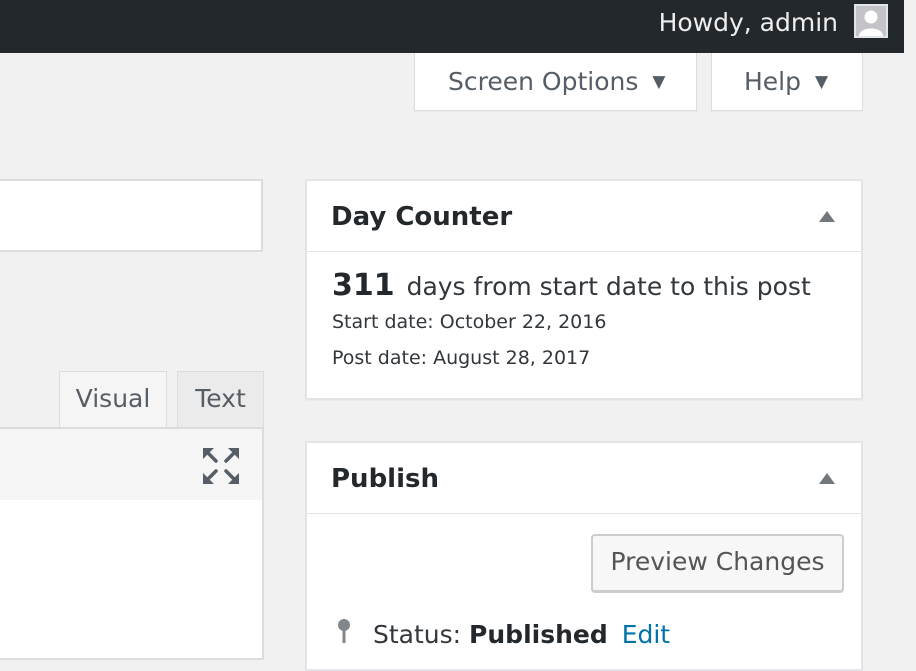 The width and height of the screenshot is (916, 671). I want to click on day-count-text: days from start date to this post, so click(608, 286).